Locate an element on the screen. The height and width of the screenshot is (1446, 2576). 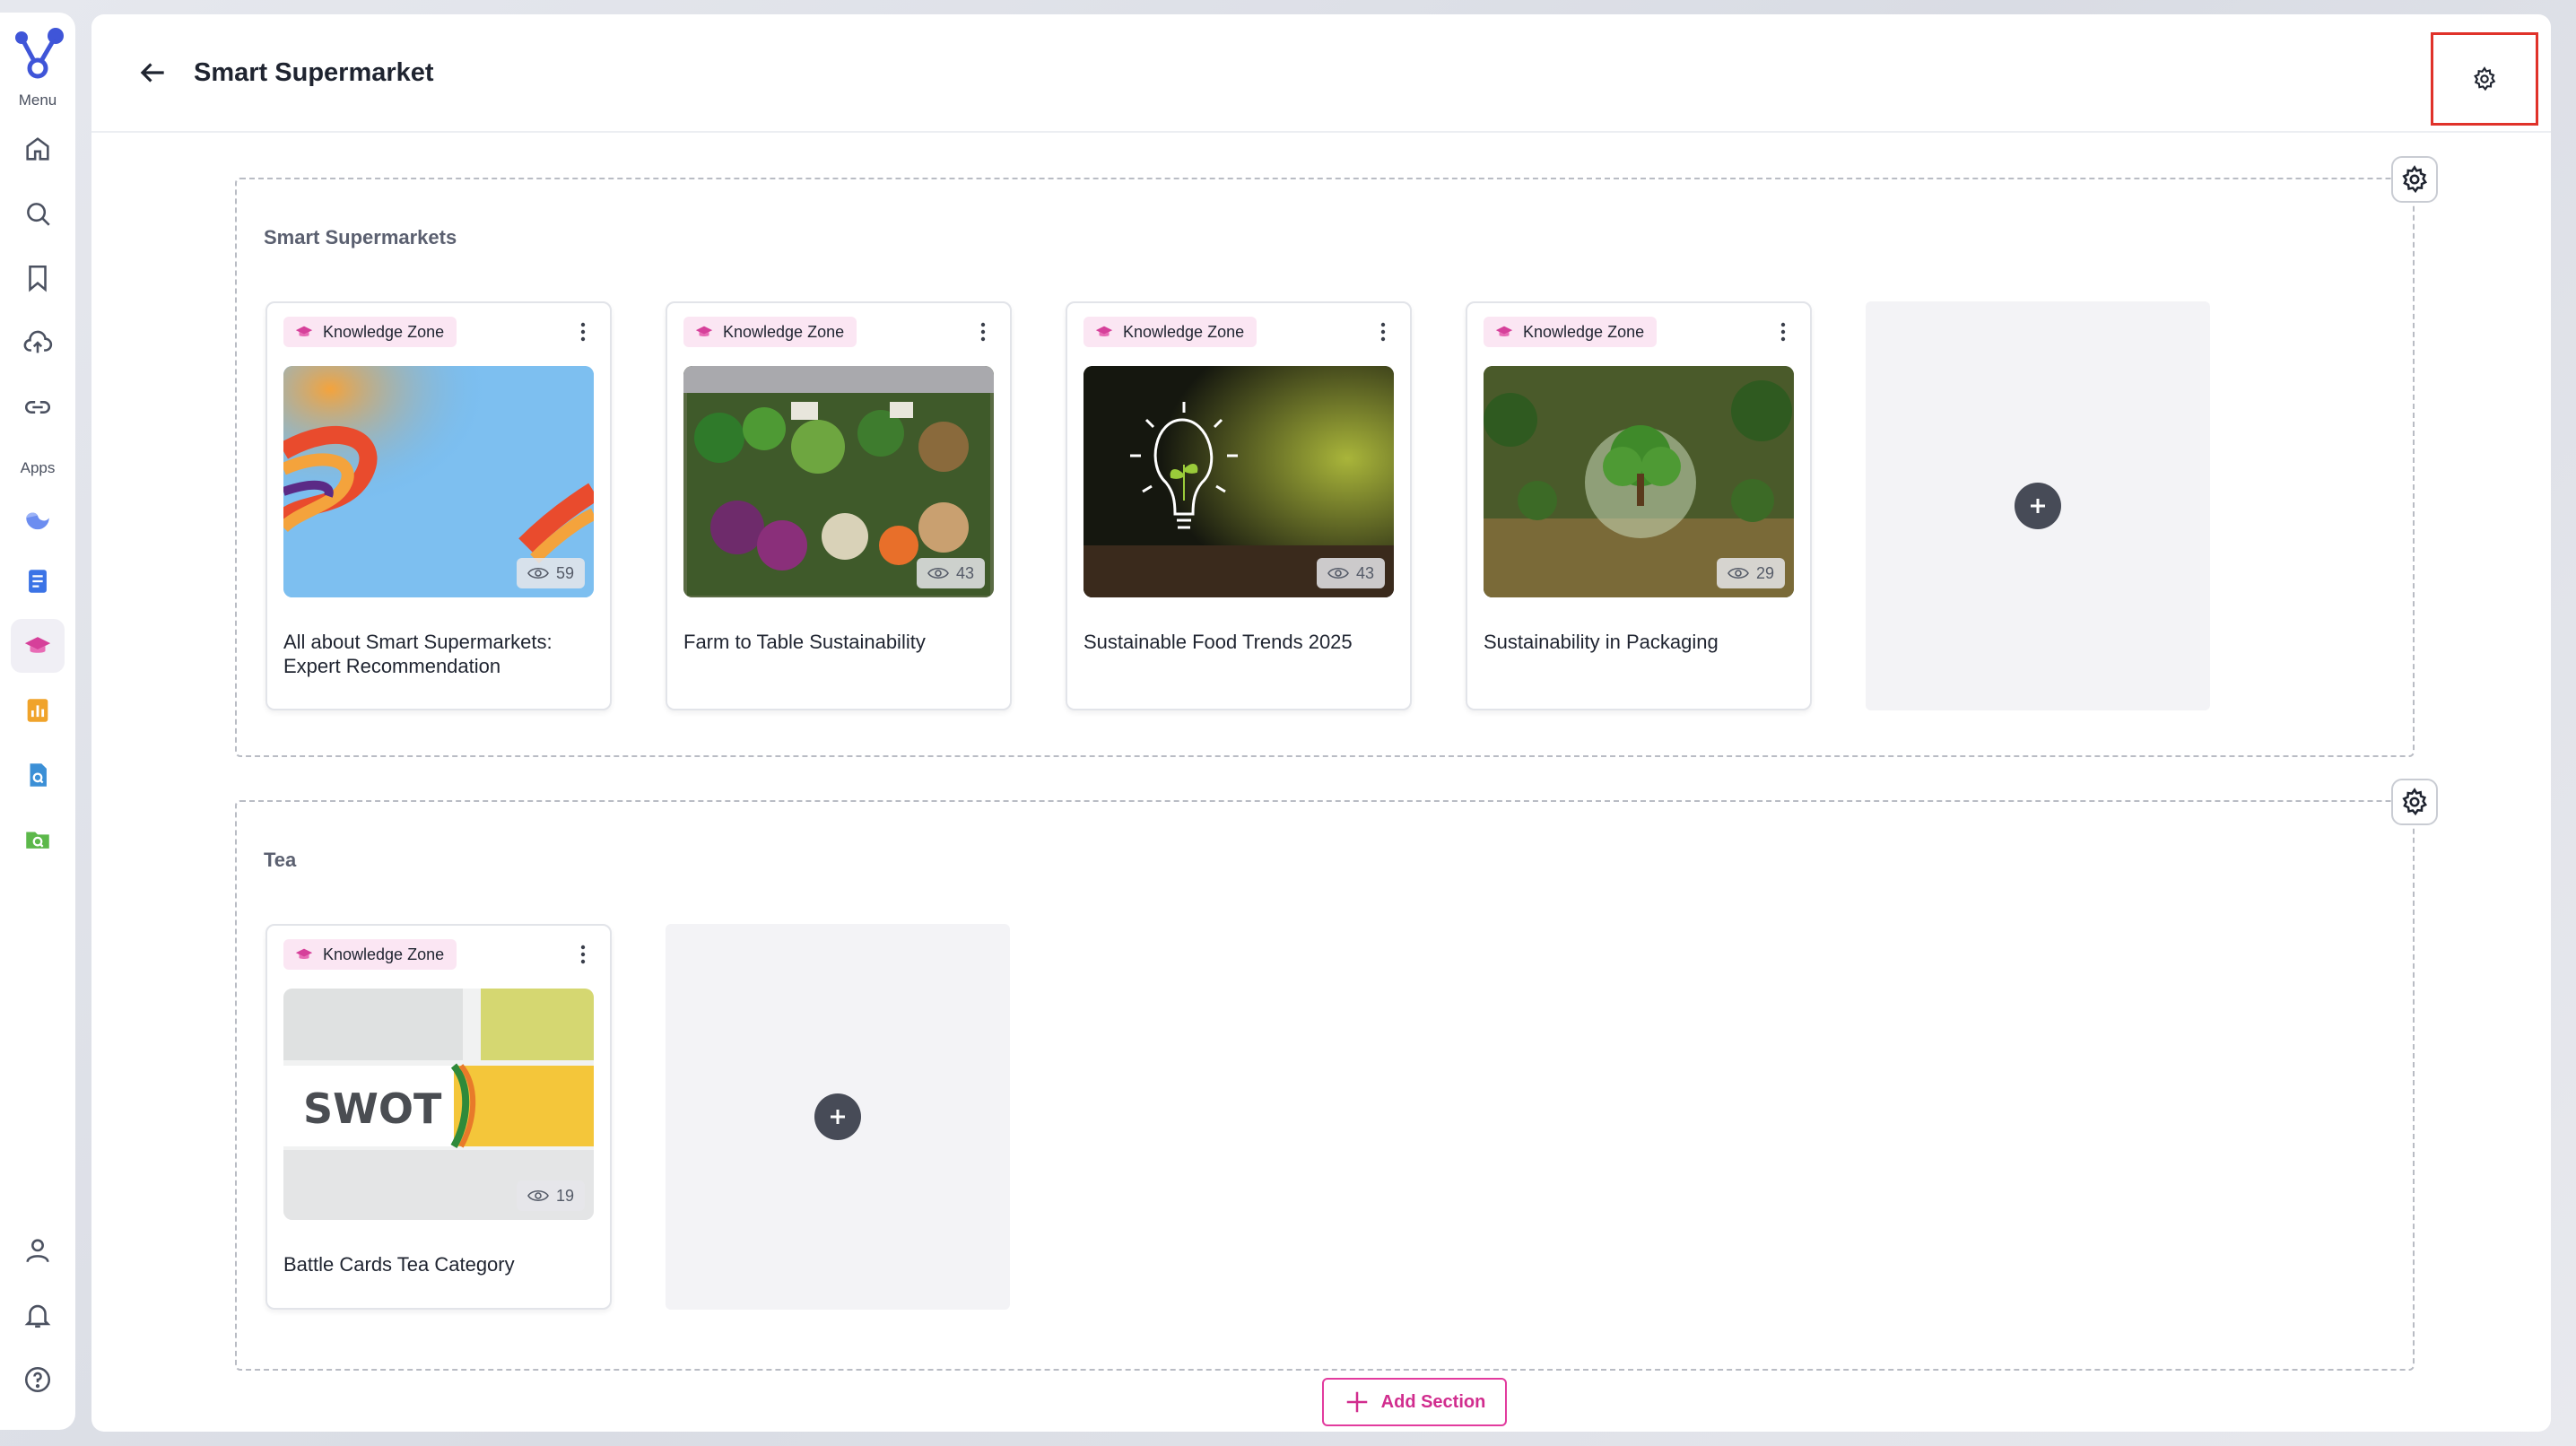
section-title: Smart Supermarkets is located at coordinates (360, 237).